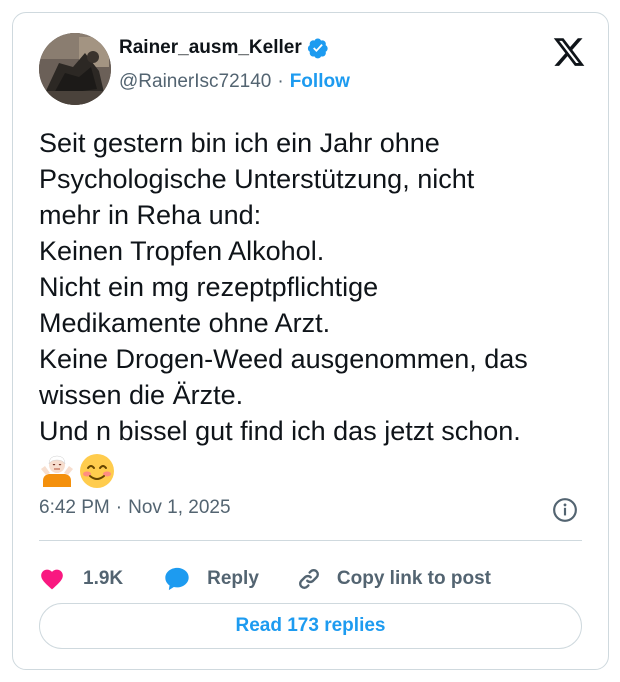  Describe the element at coordinates (52, 579) in the screenshot. I see `heart-icon` at that location.